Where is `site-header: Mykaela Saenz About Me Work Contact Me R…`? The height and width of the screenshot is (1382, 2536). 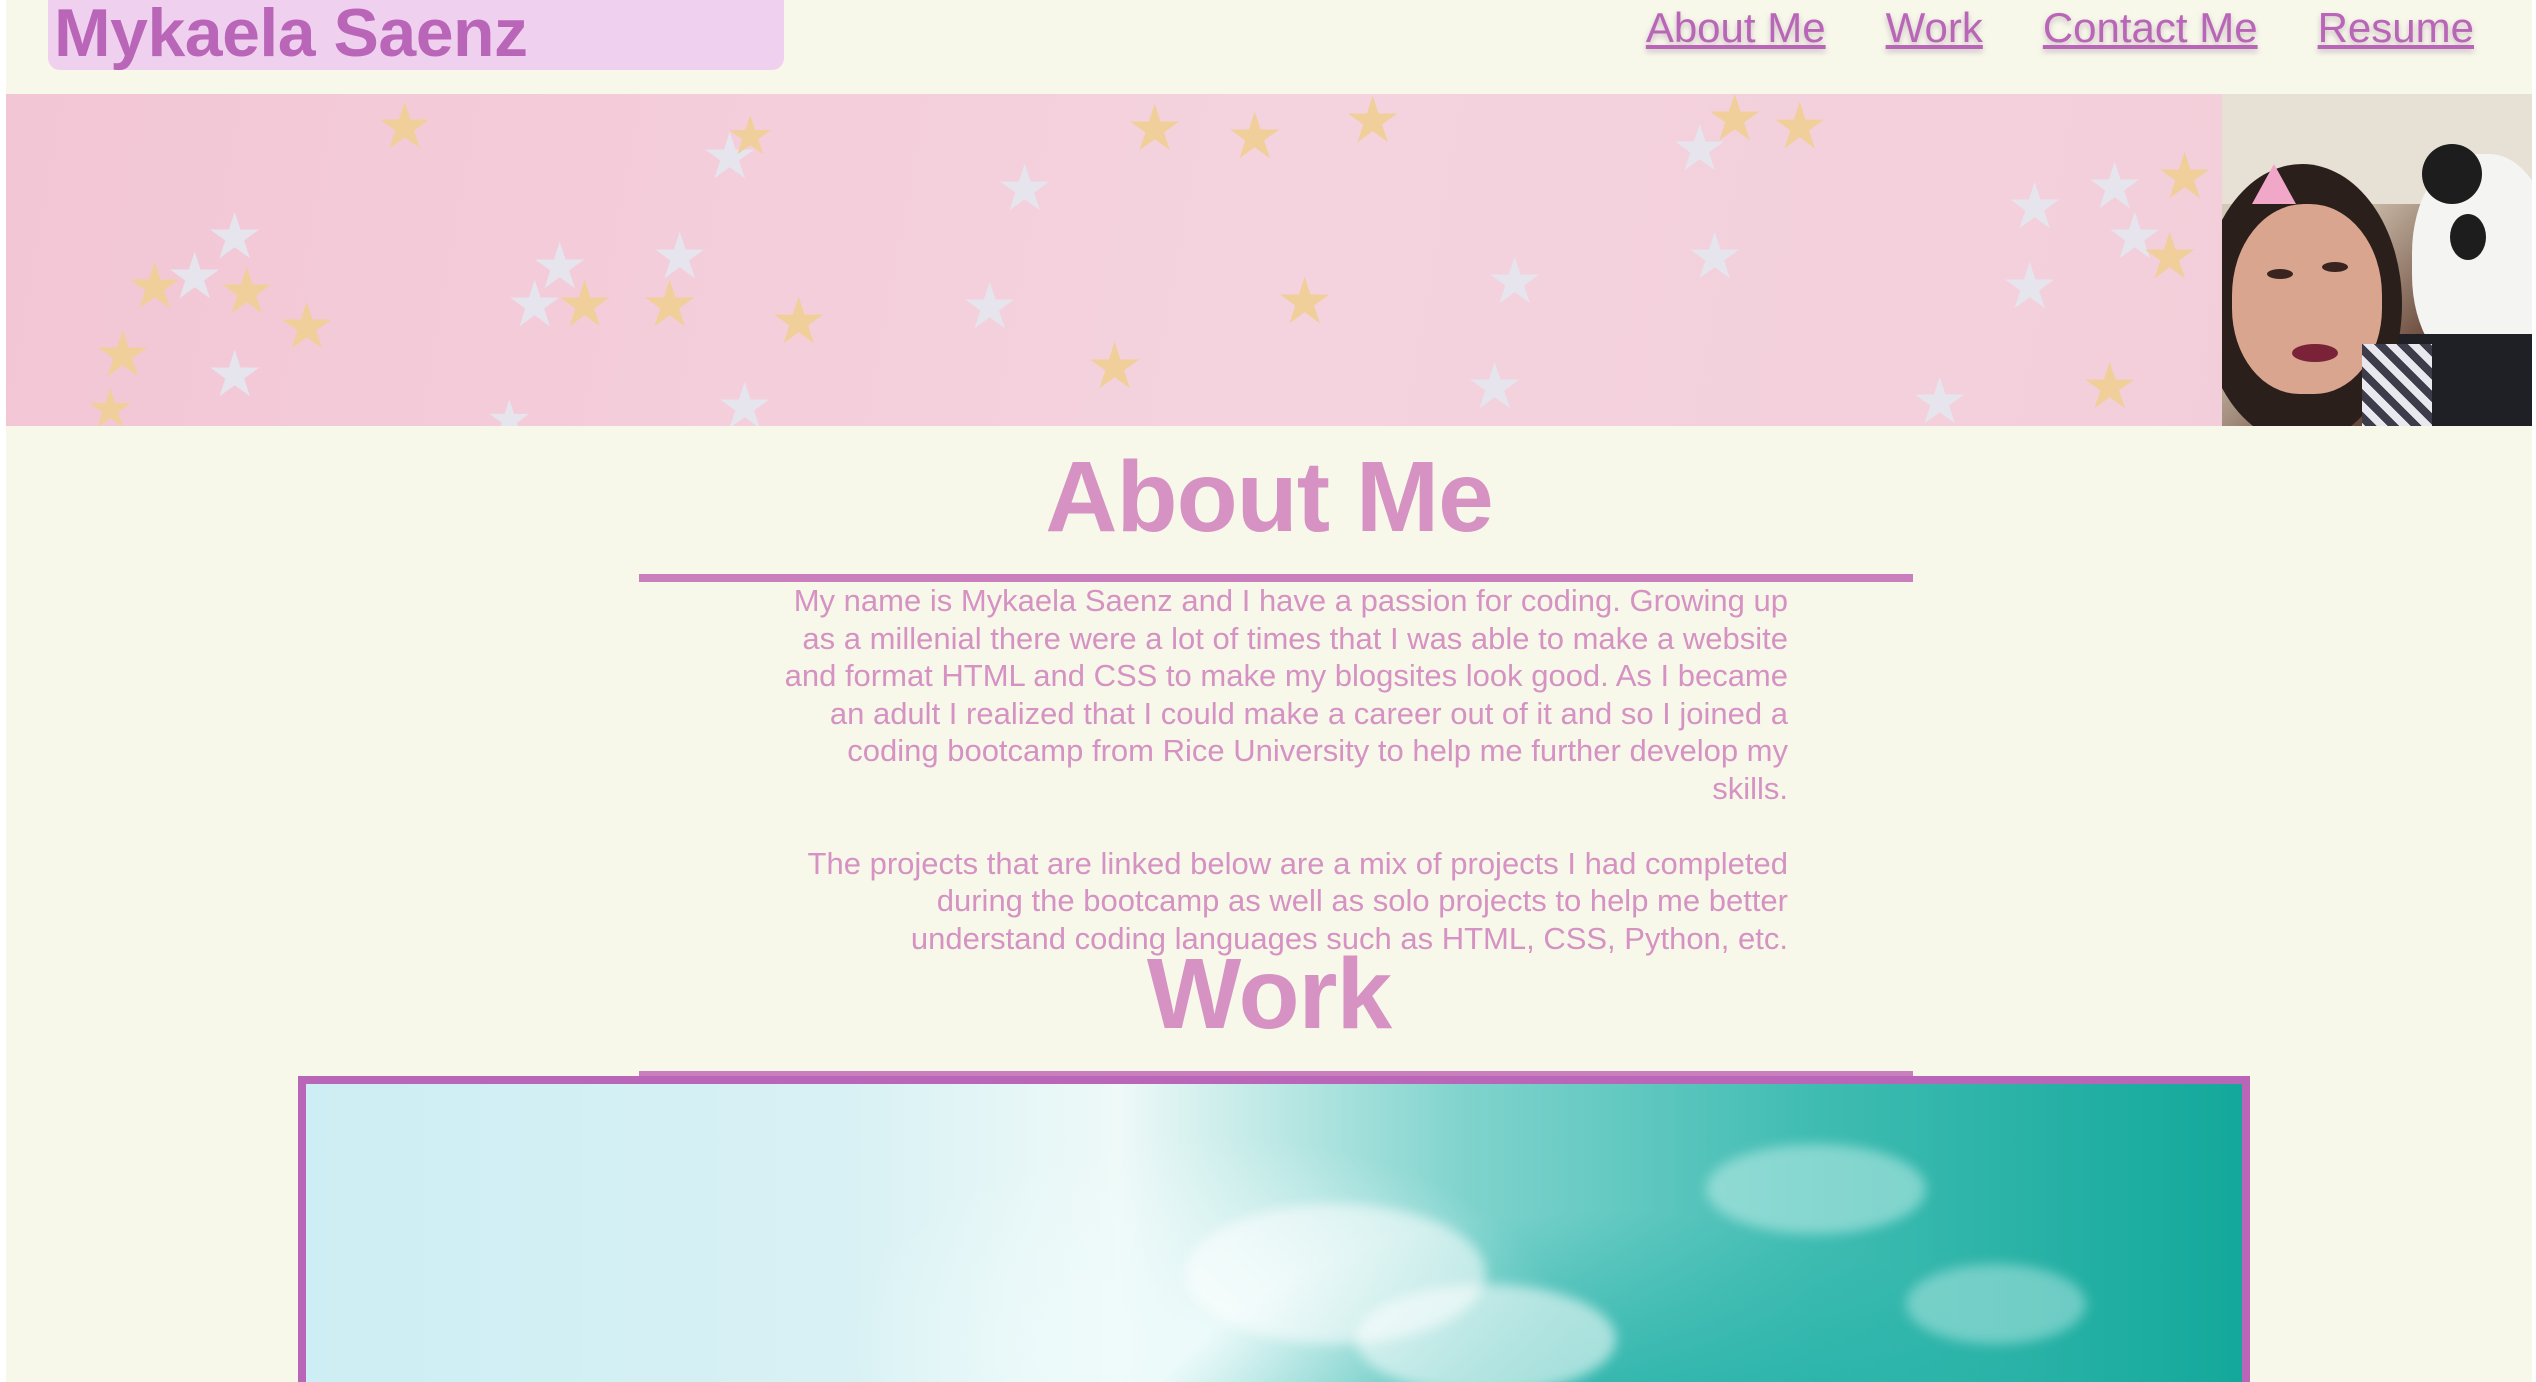 site-header: Mykaela Saenz About Me Work Contact Me R… is located at coordinates (1269, 47).